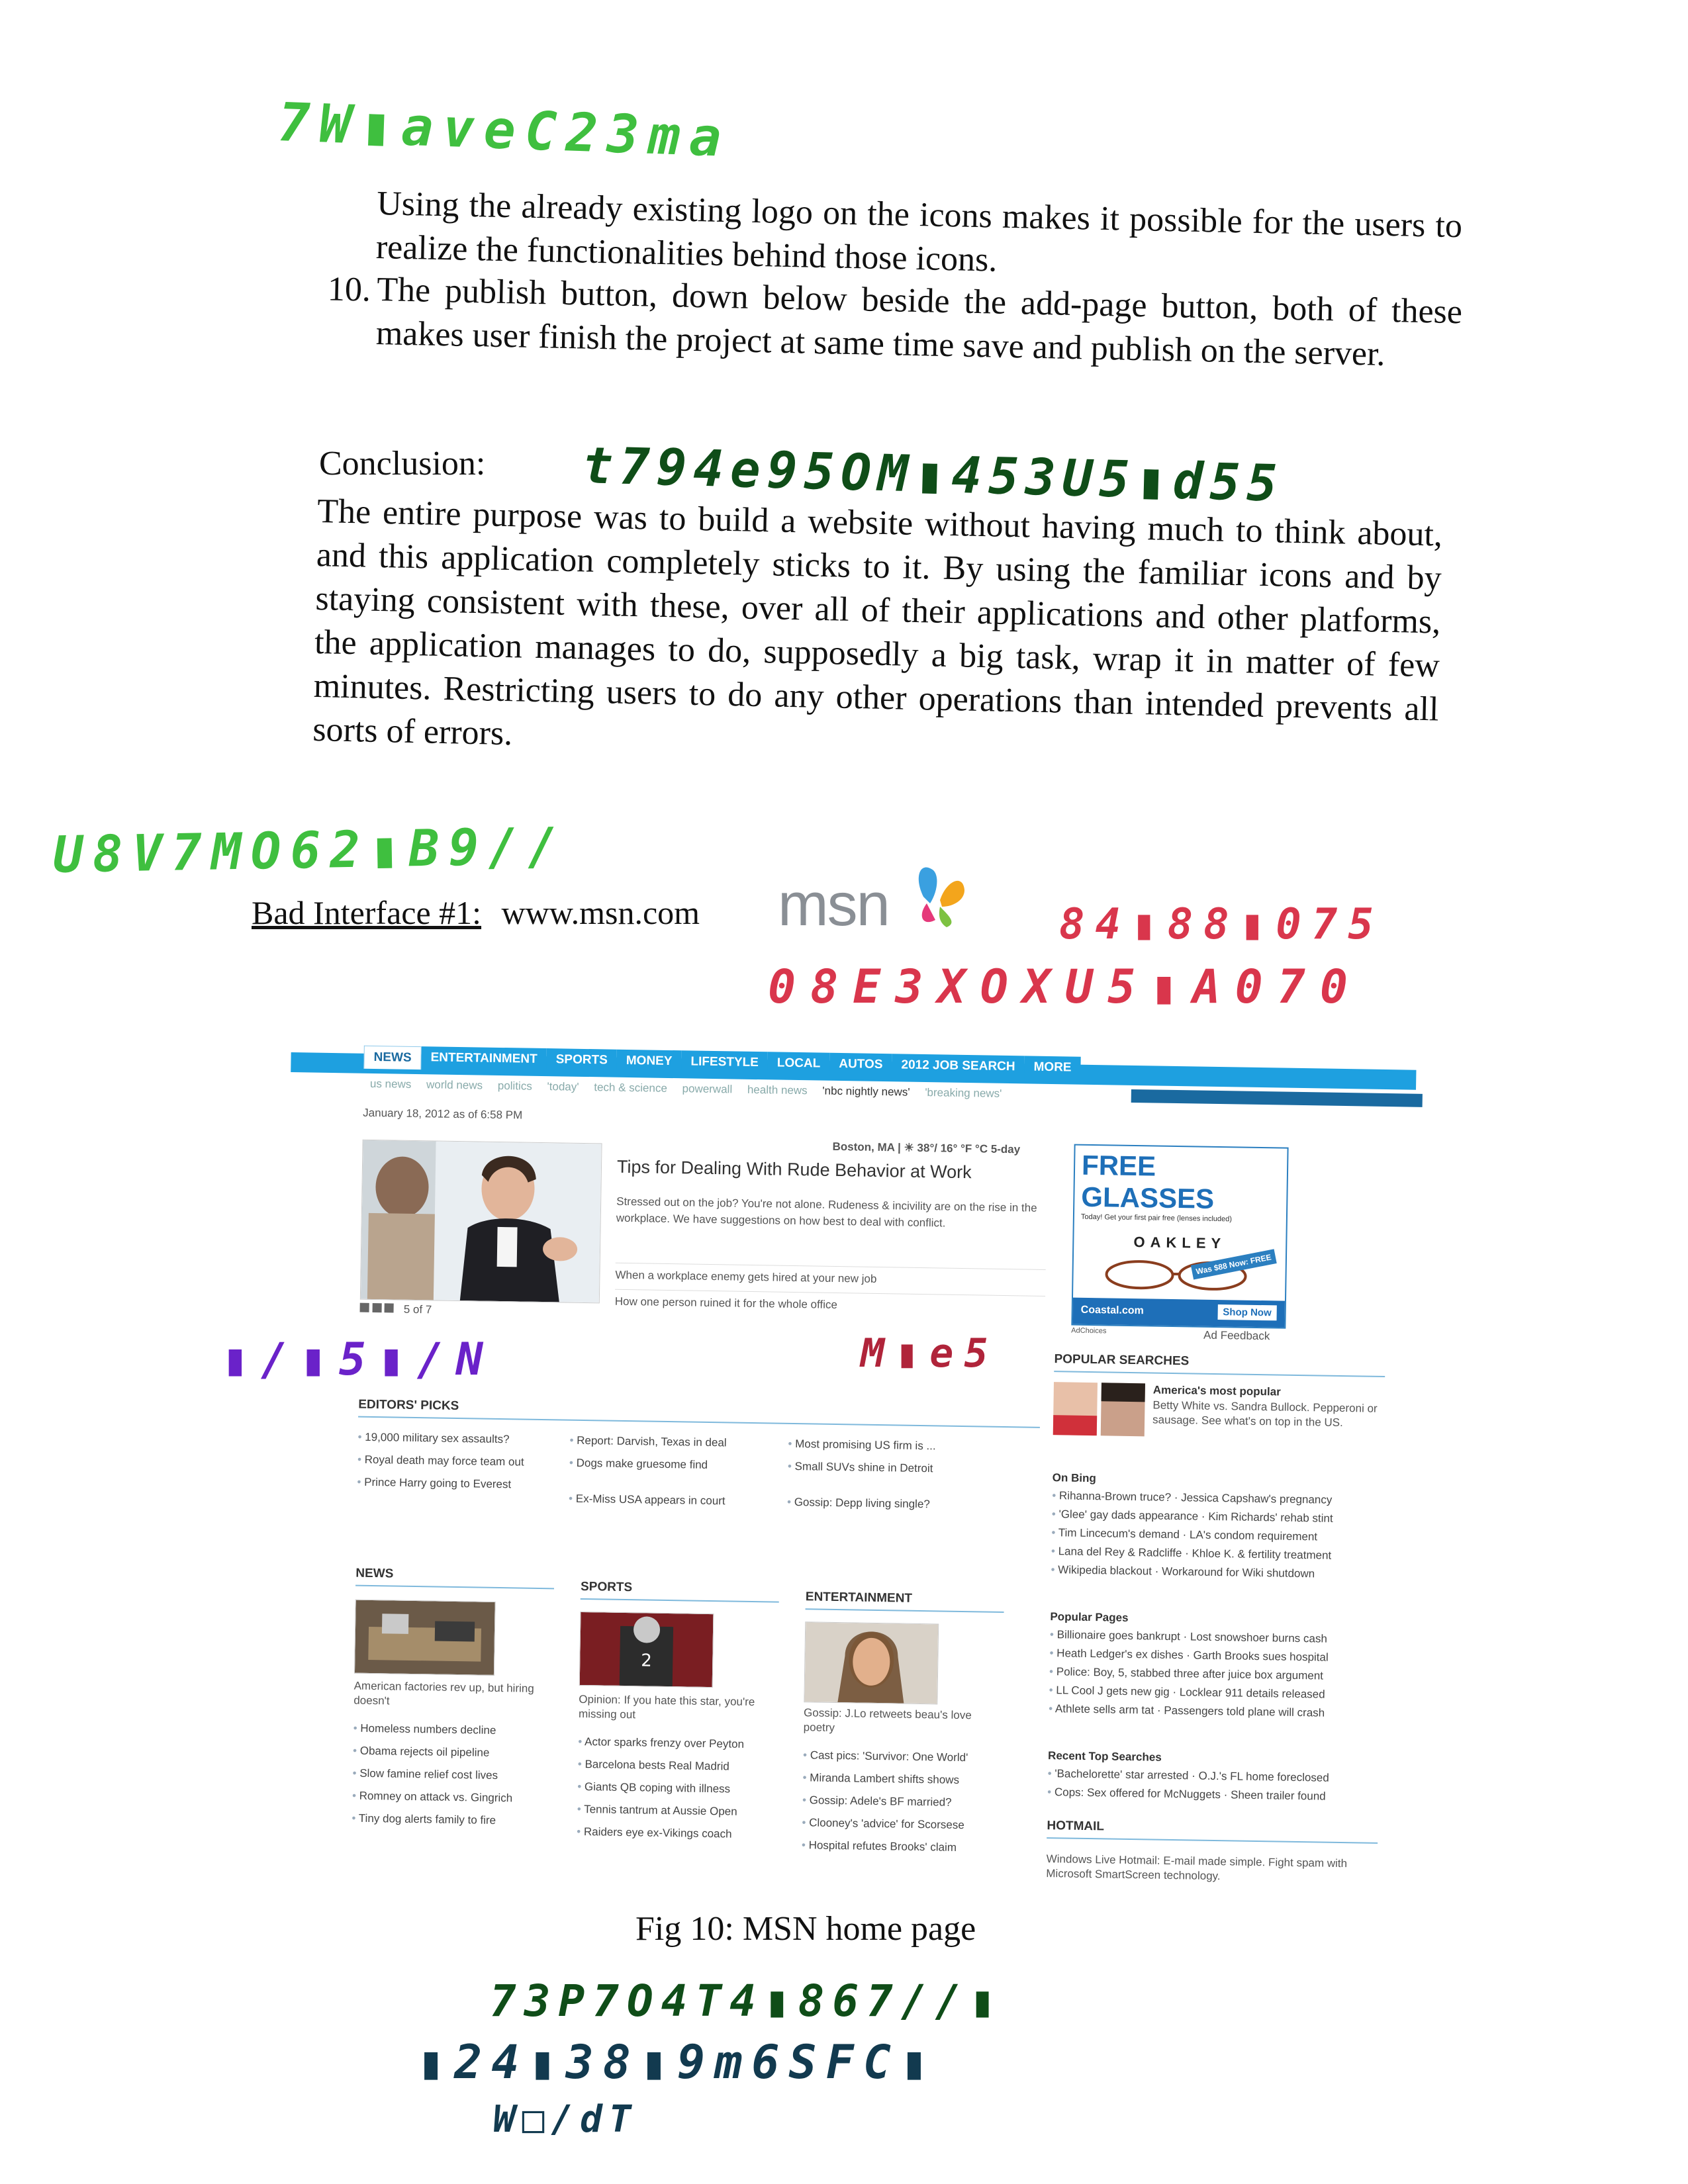  I want to click on news-photo, so click(424, 1638).